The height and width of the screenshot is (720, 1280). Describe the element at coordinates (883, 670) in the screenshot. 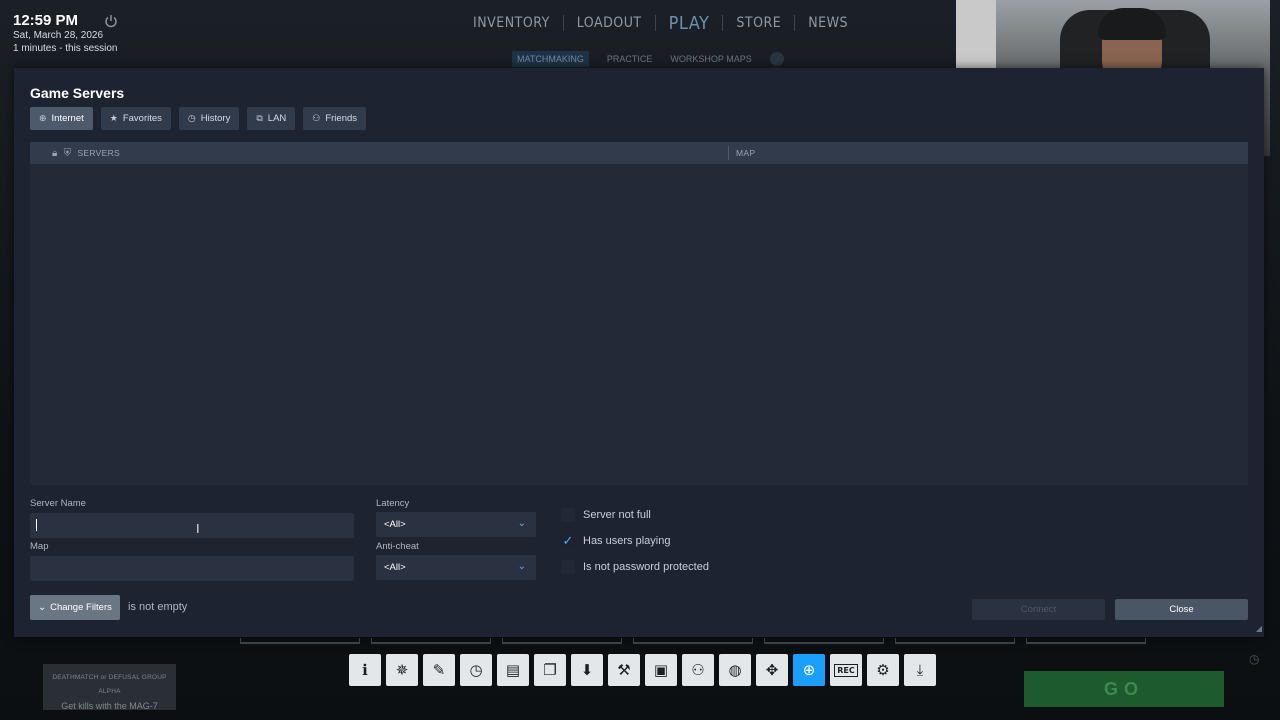

I see `gear-icon: ⚙` at that location.